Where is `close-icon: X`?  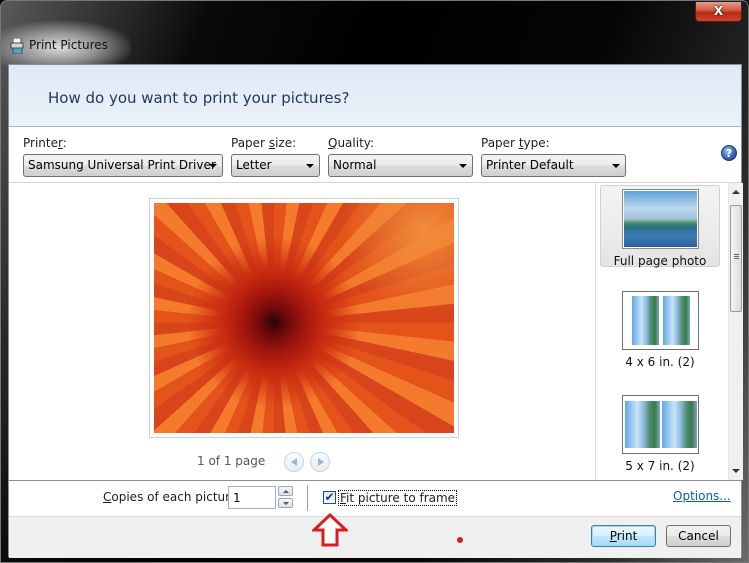
close-icon: X is located at coordinates (718, 11).